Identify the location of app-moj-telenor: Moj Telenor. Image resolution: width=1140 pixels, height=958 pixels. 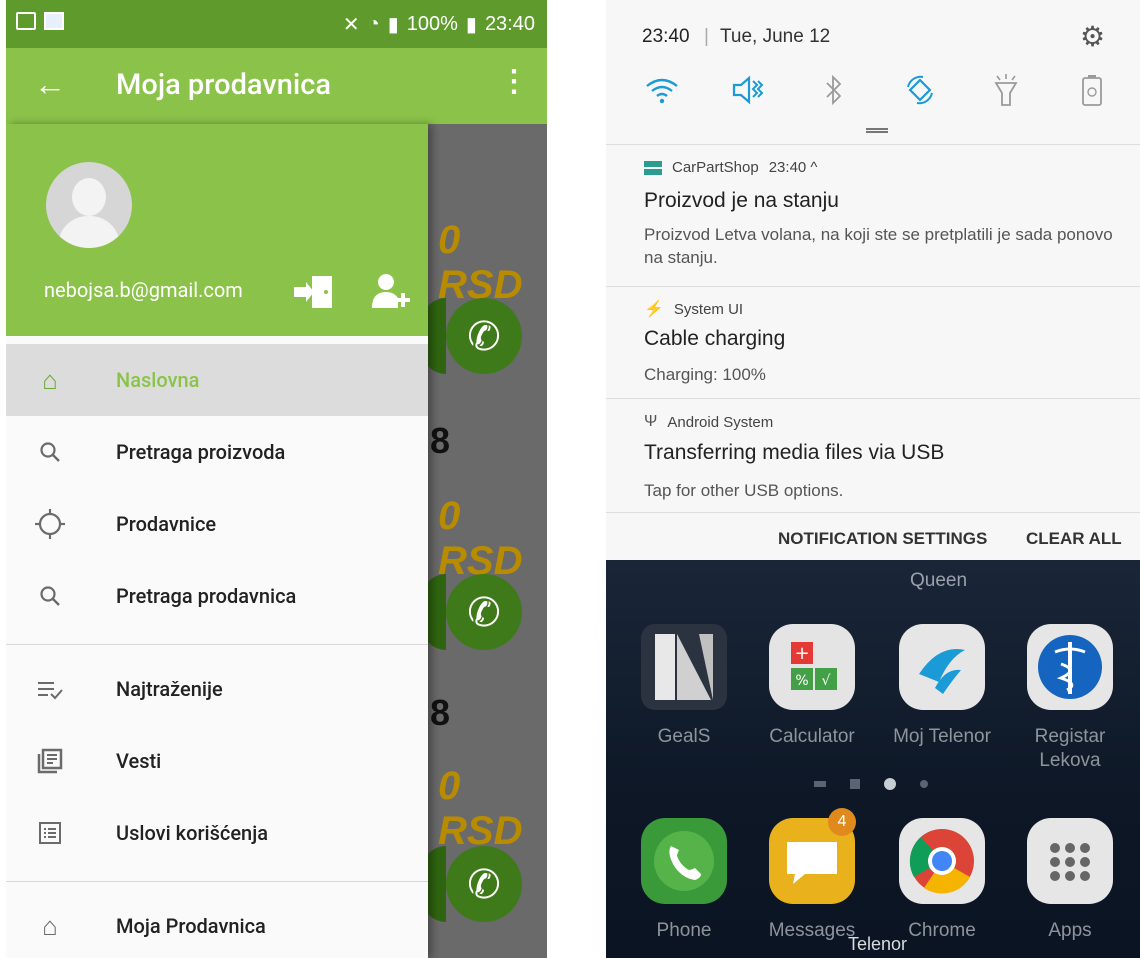
(942, 686).